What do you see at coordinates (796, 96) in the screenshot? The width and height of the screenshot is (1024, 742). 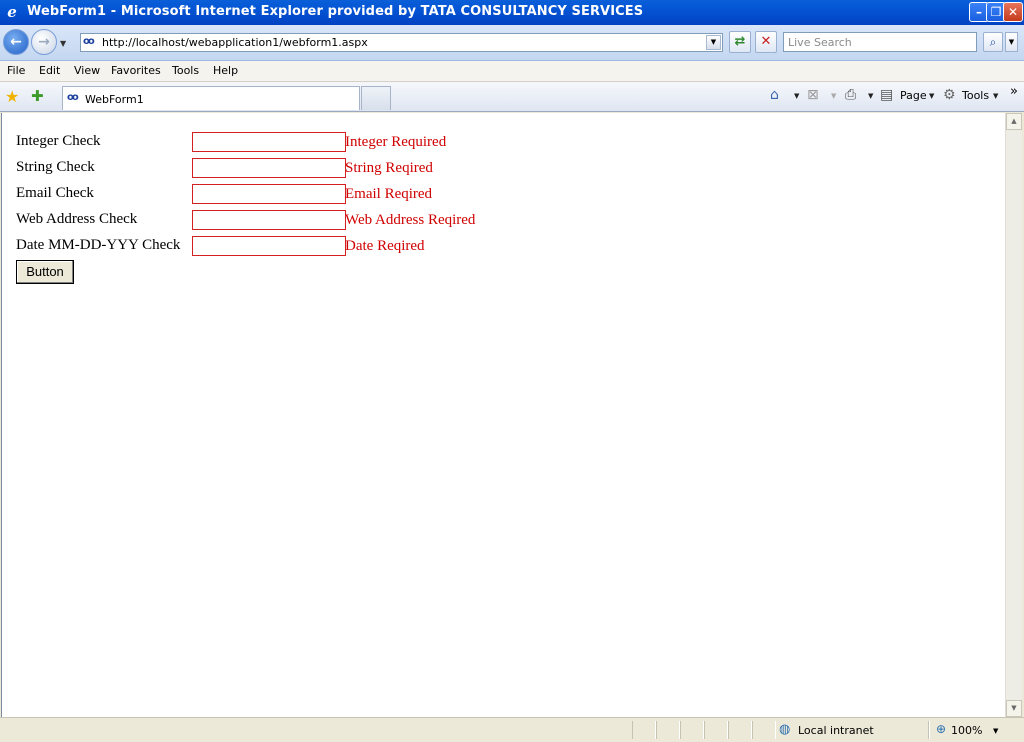 I see `home-dropdown-icon: ▼` at bounding box center [796, 96].